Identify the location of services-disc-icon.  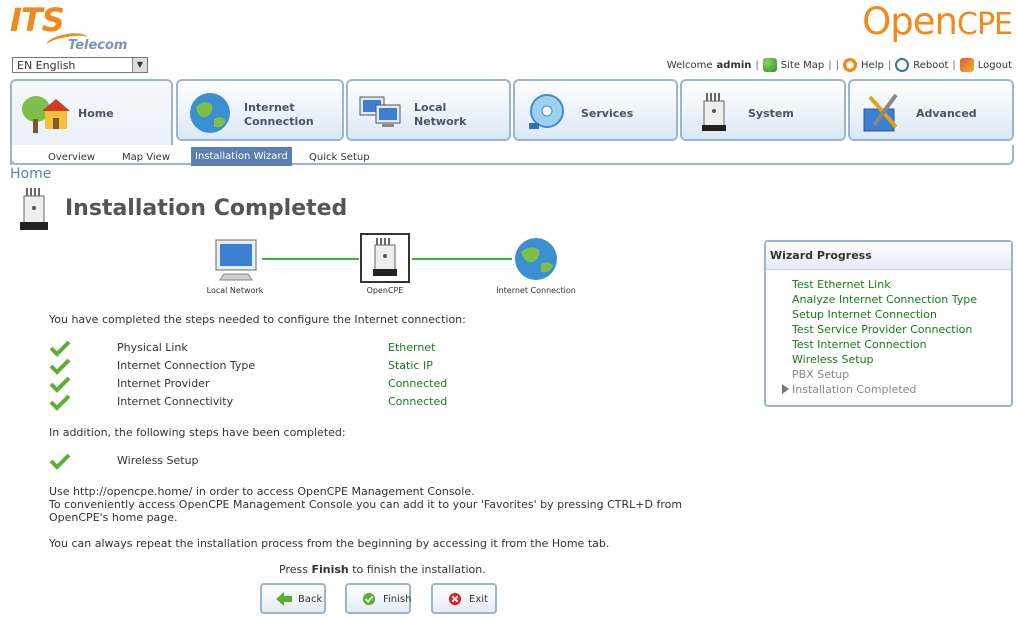
(546, 111).